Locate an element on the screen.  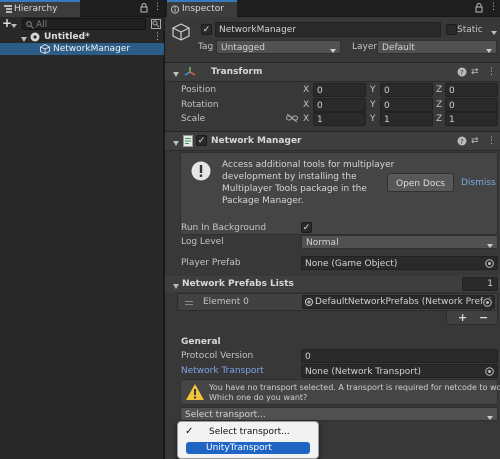
element0-field: DefaultNetworkPrefabs (Network Prefal is located at coordinates (398, 302).